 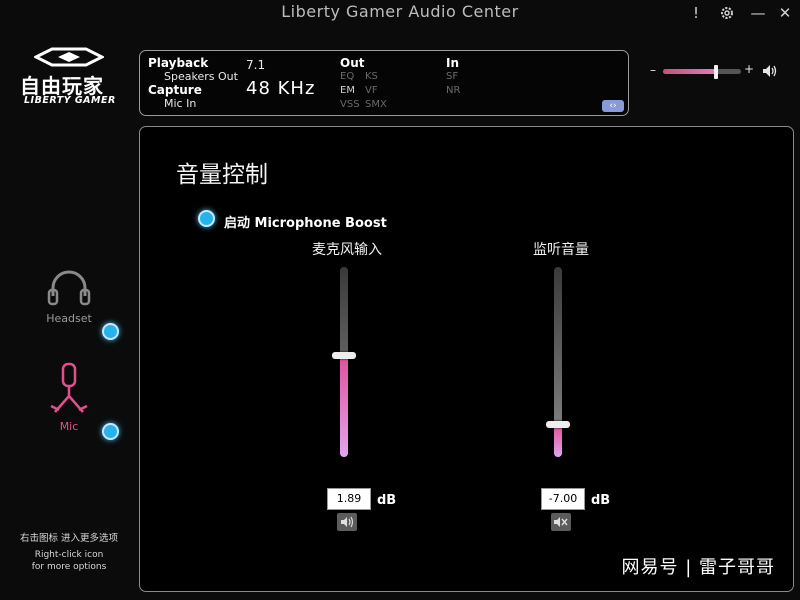 I want to click on app-title: Liberty Gamer Audio Center, so click(x=400, y=11).